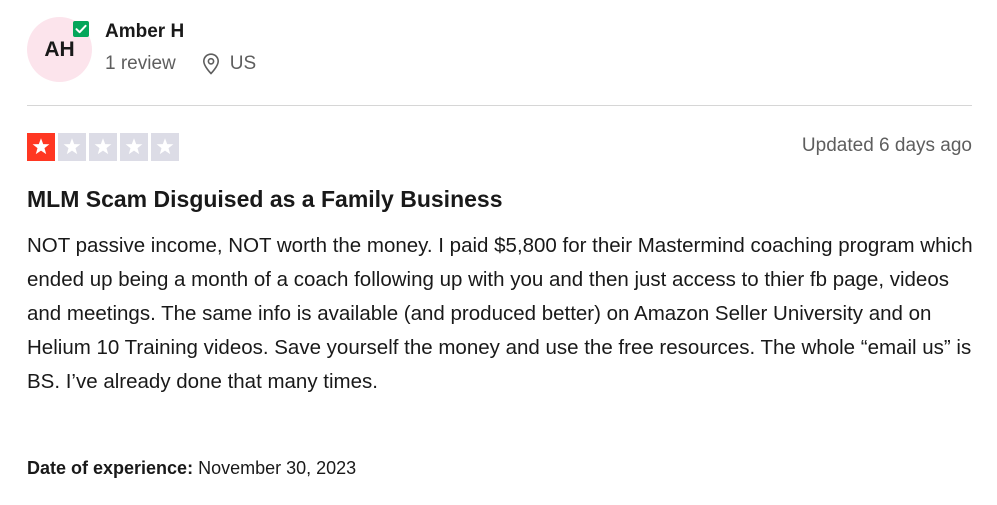 The image size is (997, 505). Describe the element at coordinates (499, 105) in the screenshot. I see `divider` at that location.